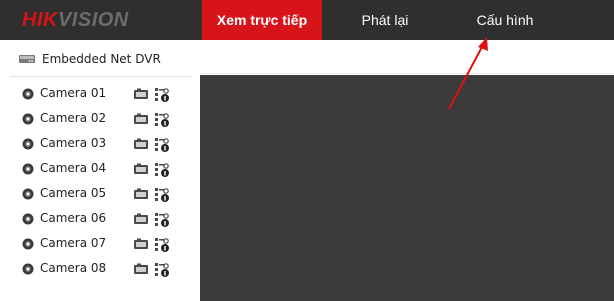  What do you see at coordinates (27, 59) in the screenshot?
I see `dvr-icon` at bounding box center [27, 59].